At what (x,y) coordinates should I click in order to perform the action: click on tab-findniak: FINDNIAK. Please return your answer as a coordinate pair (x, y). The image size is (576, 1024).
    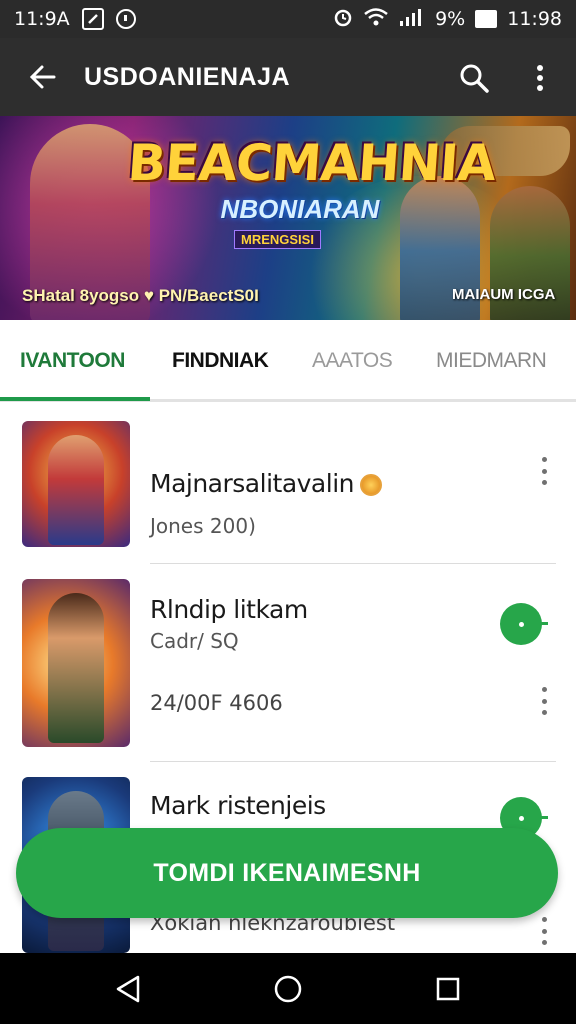
    Looking at the image, I should click on (220, 361).